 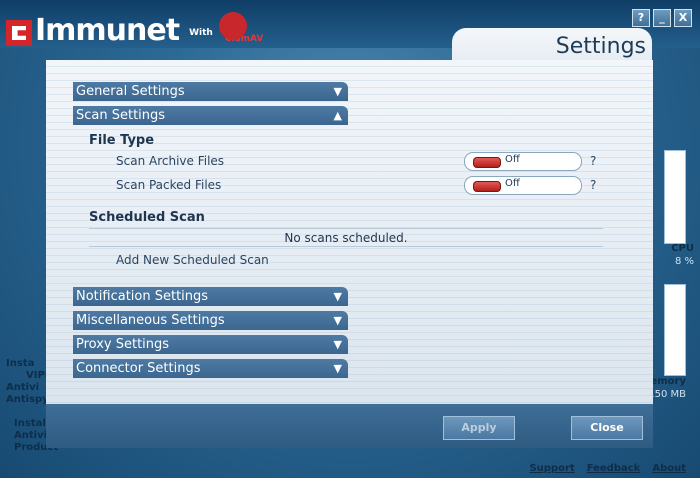 I want to click on about-link: About, so click(x=669, y=468).